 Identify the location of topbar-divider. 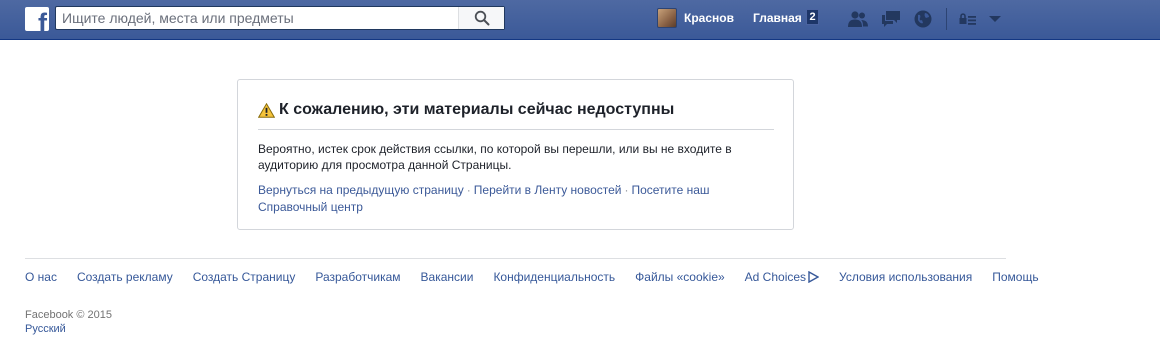
(946, 19).